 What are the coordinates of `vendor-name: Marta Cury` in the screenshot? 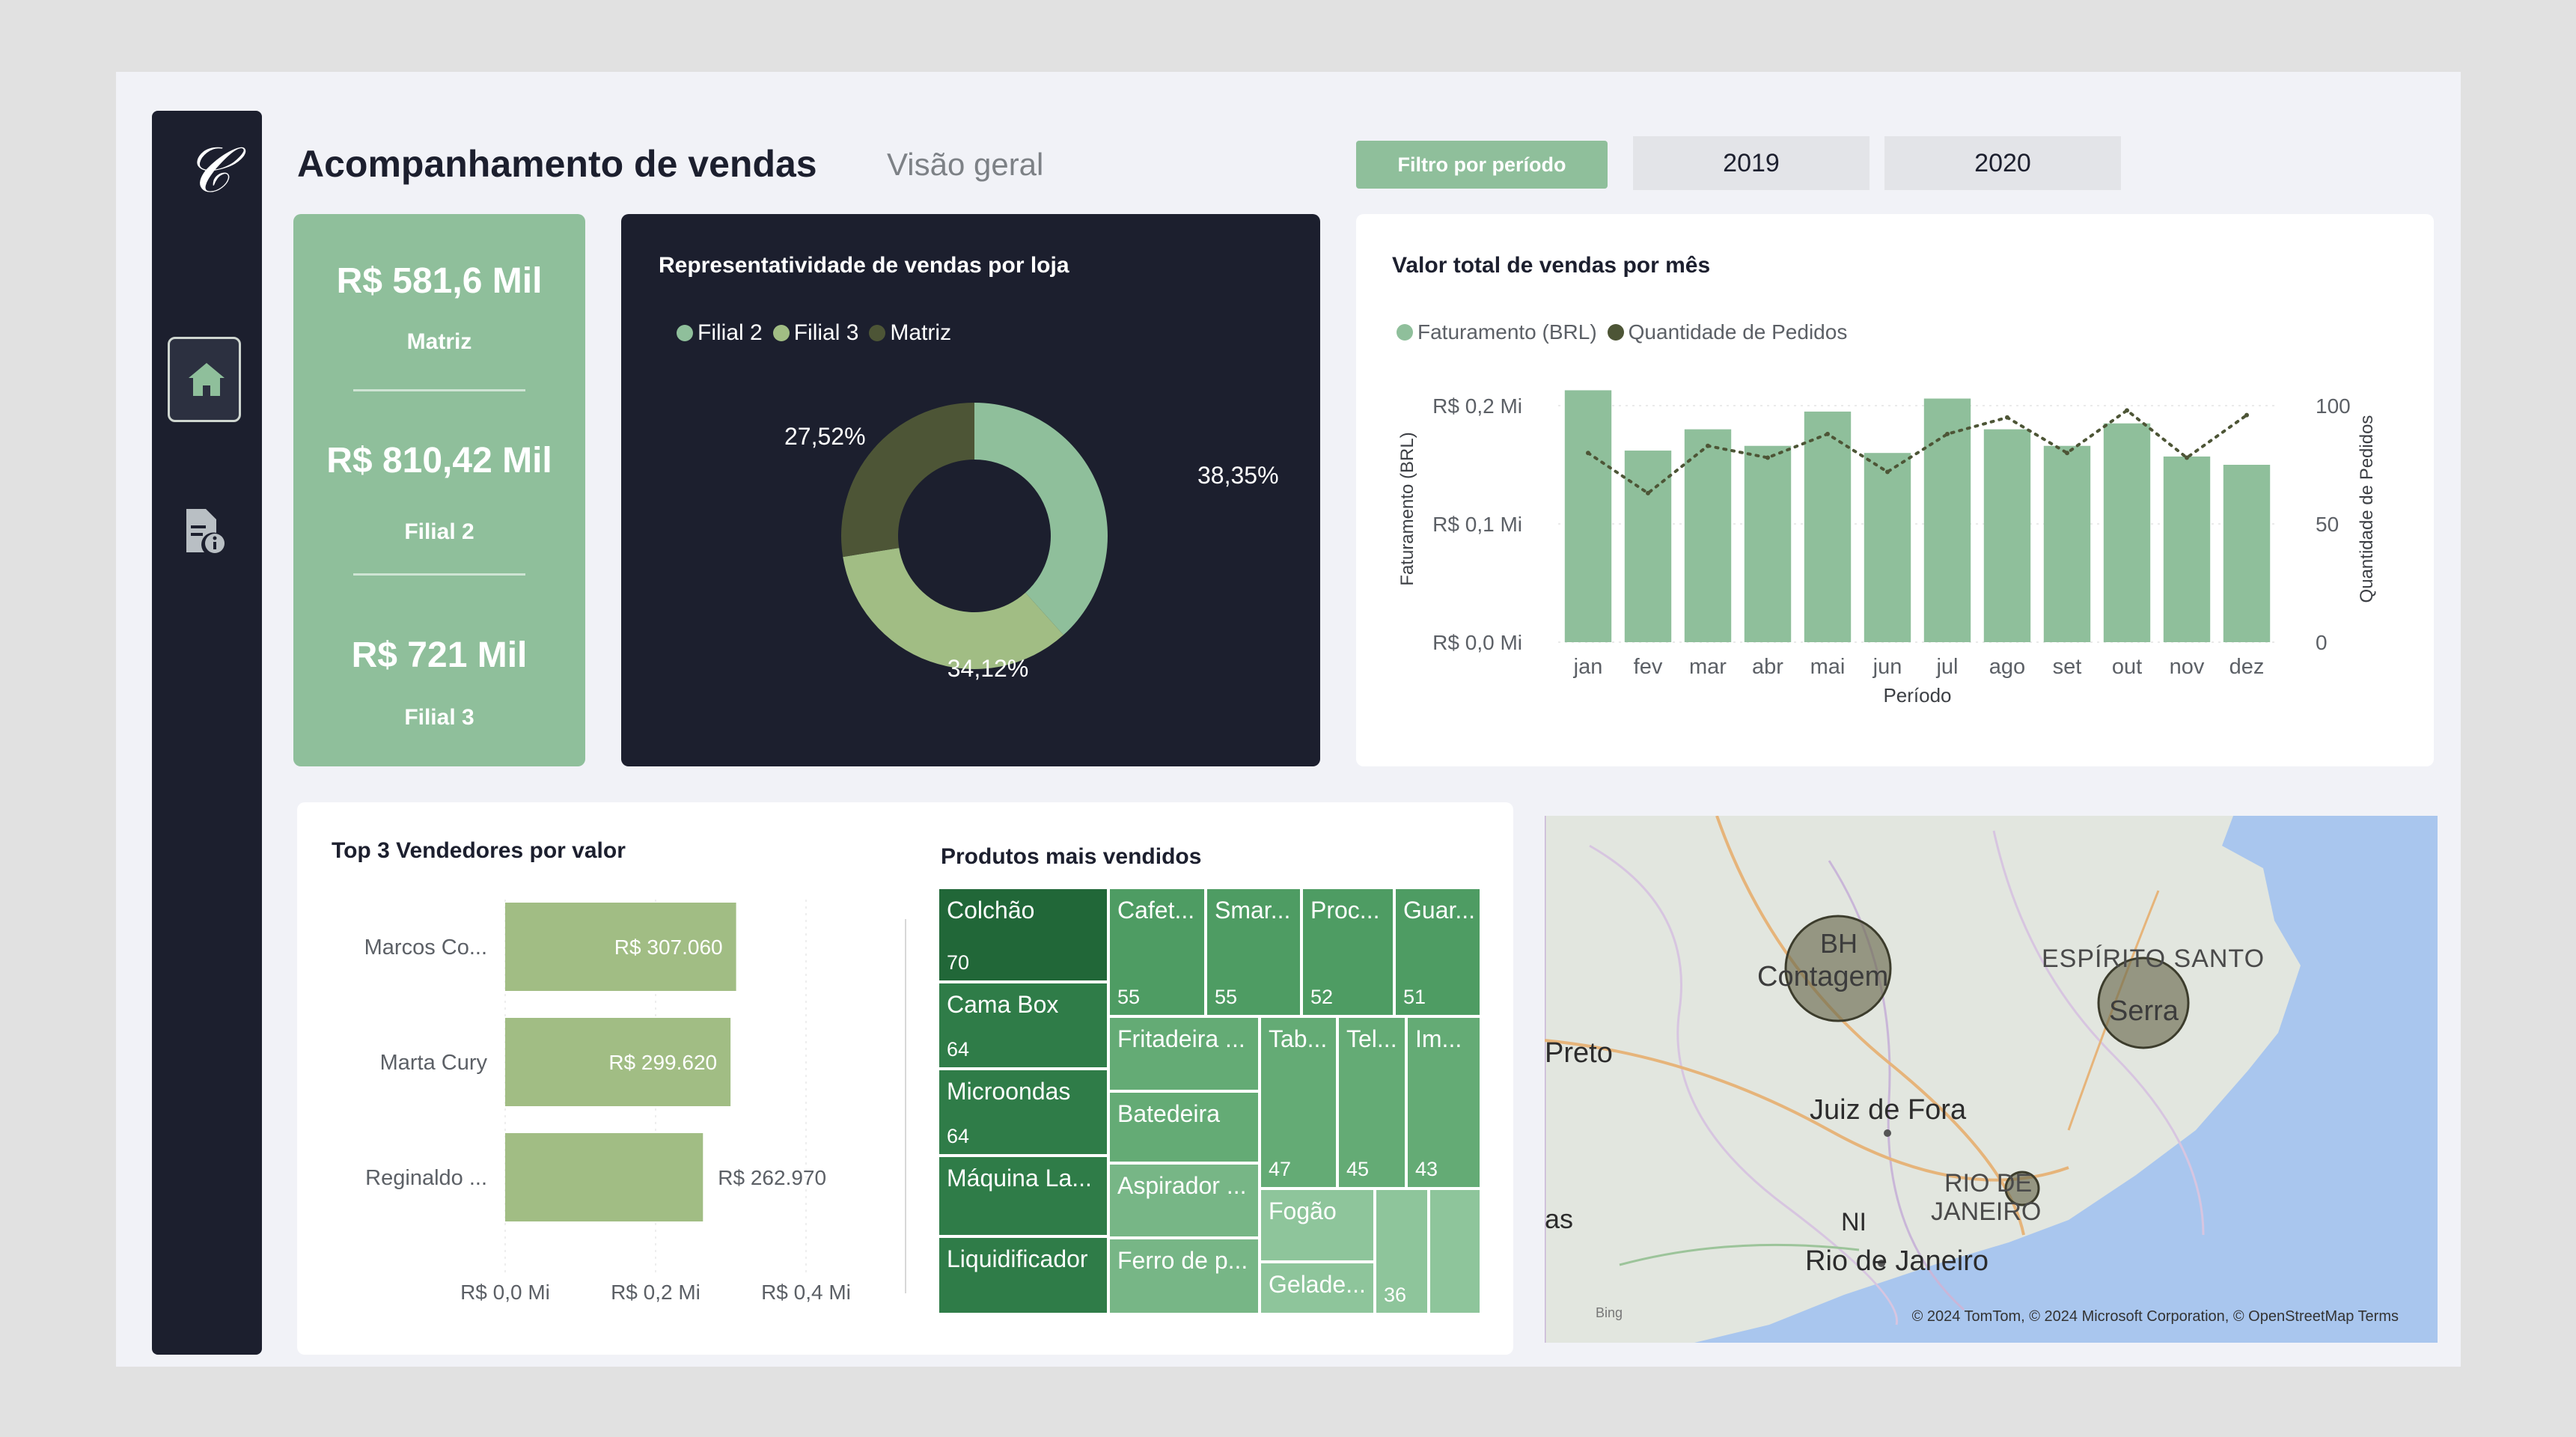 It's located at (434, 1063).